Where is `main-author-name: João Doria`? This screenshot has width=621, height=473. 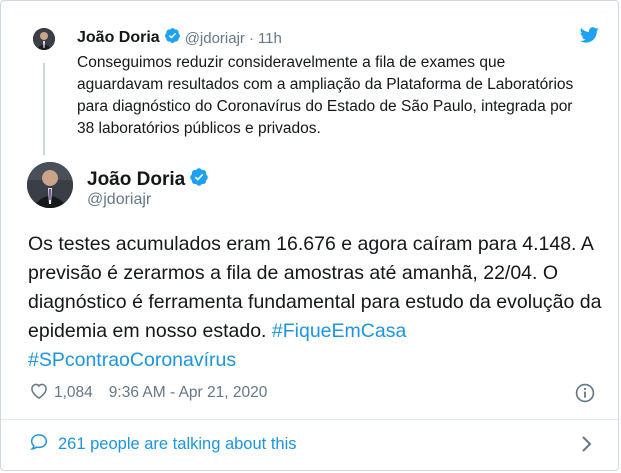
main-author-name: João Doria is located at coordinates (136, 180).